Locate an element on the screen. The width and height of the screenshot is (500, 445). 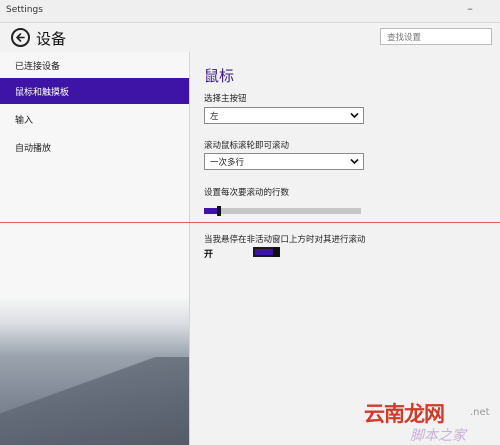
watermark-domain: .net is located at coordinates (480, 412).